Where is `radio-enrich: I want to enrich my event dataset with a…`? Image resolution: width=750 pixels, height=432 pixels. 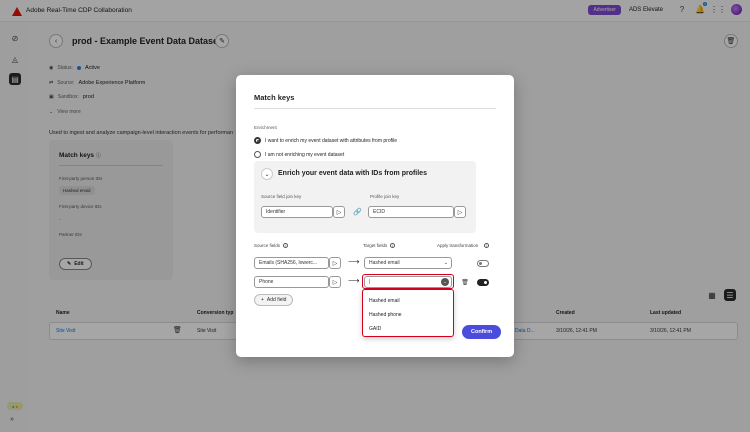
radio-enrich: I want to enrich my event dataset with a… is located at coordinates (325, 140).